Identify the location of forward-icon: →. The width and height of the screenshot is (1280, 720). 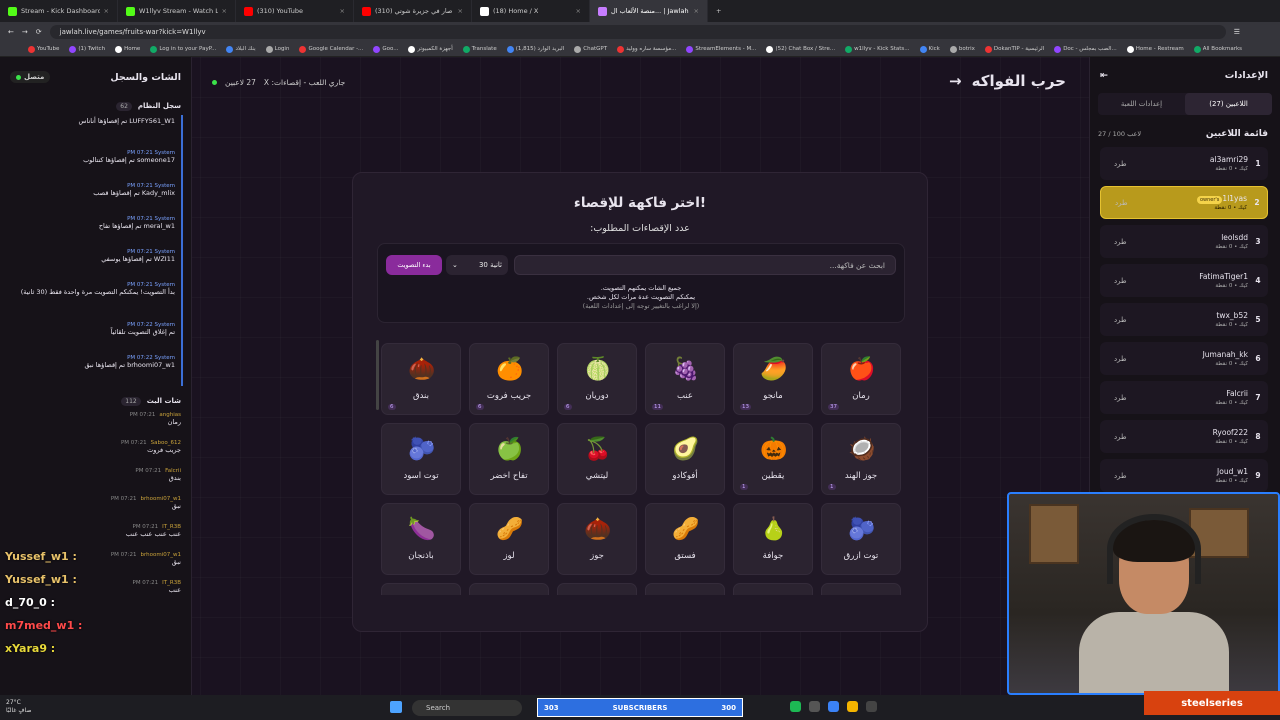
(25, 32).